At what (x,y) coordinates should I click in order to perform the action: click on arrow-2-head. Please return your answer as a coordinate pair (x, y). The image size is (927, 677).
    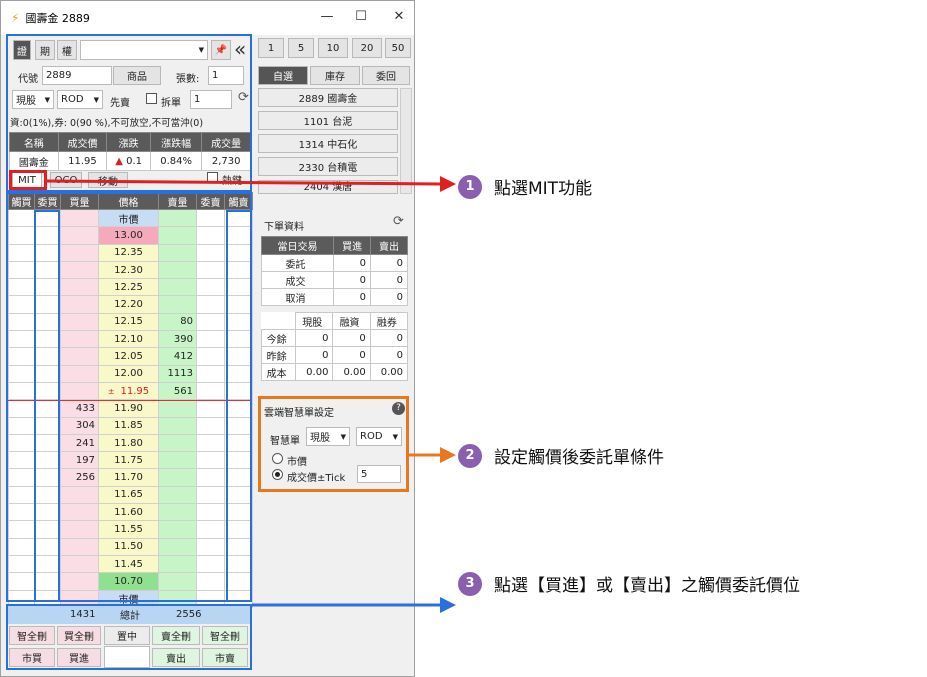
    Looking at the image, I should click on (448, 455).